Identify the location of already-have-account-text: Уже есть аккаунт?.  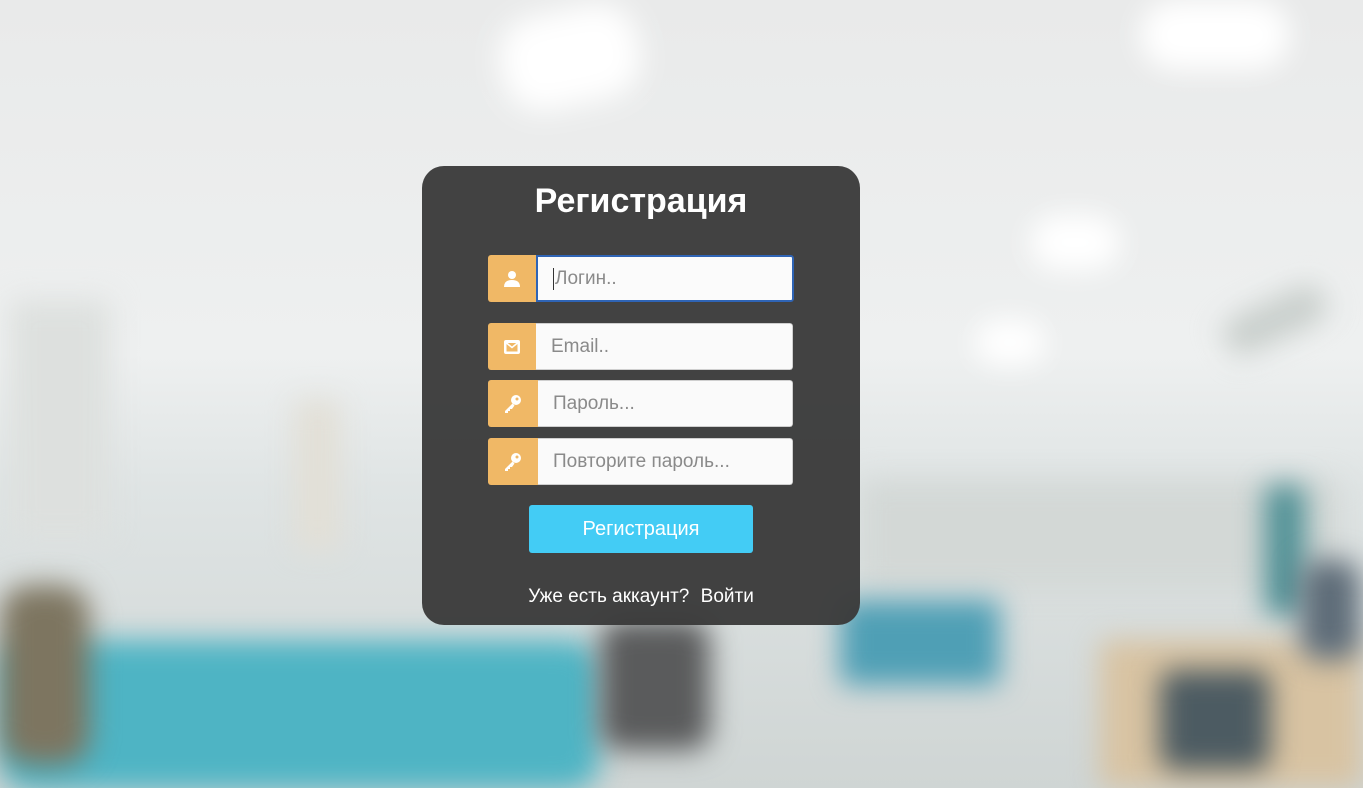
(609, 596).